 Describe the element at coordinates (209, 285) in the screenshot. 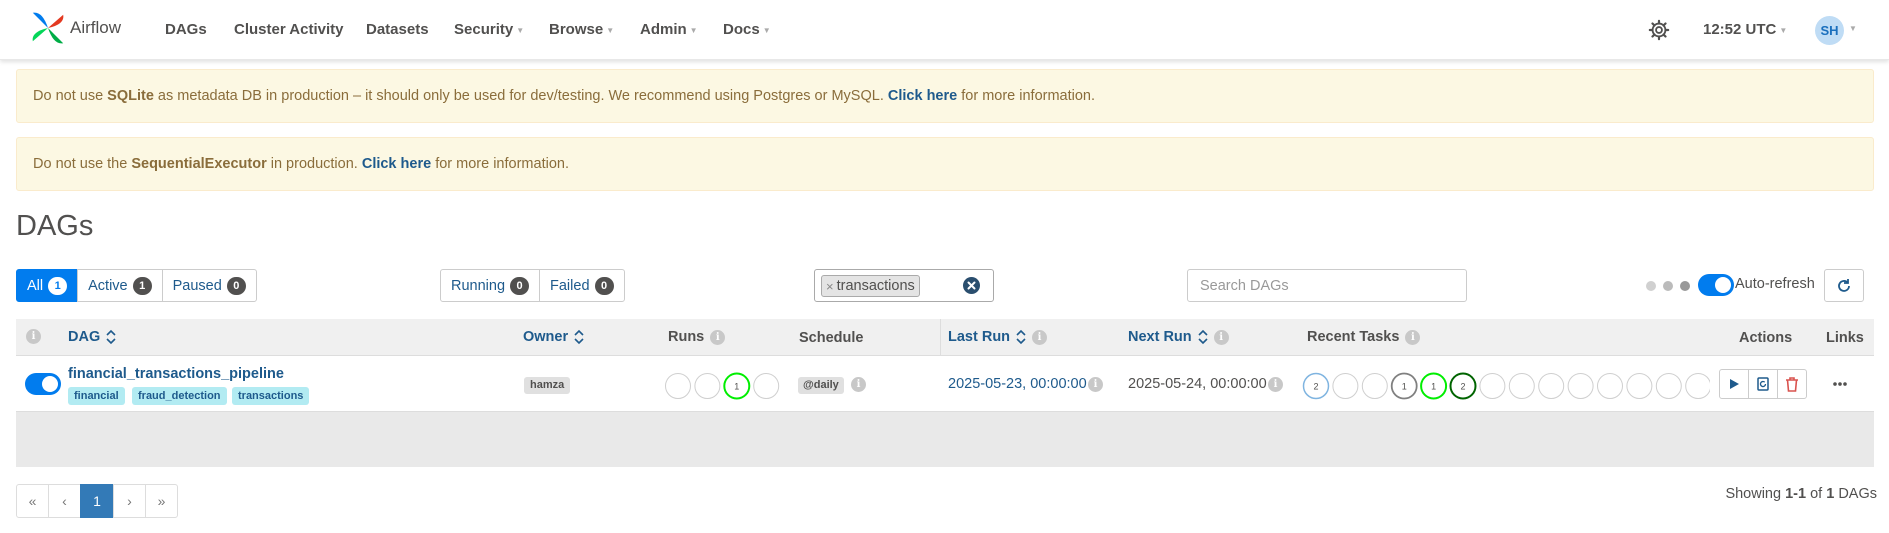

I see `filter-paused-button: Paused 0` at that location.